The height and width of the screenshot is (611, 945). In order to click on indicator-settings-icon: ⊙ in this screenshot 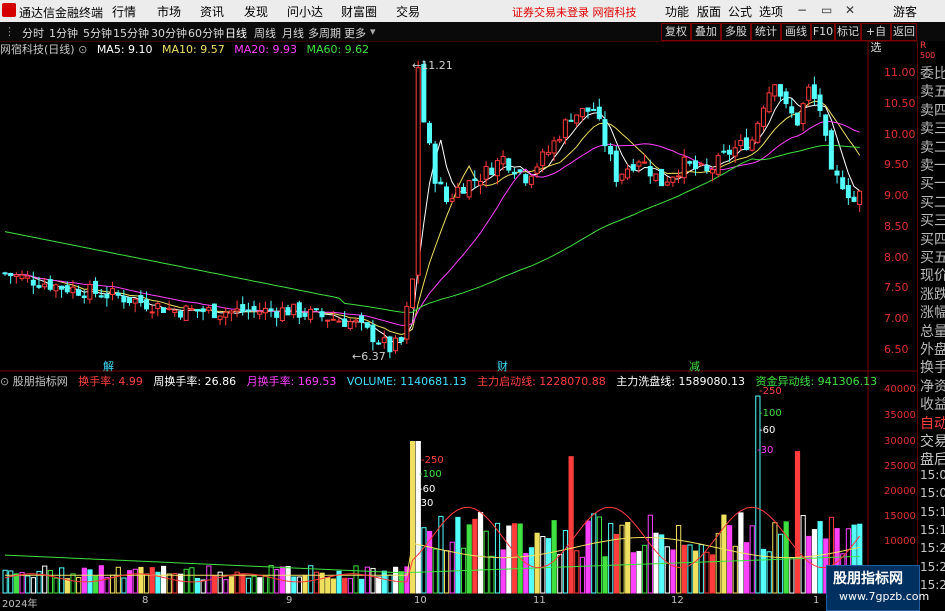, I will do `click(4, 381)`.